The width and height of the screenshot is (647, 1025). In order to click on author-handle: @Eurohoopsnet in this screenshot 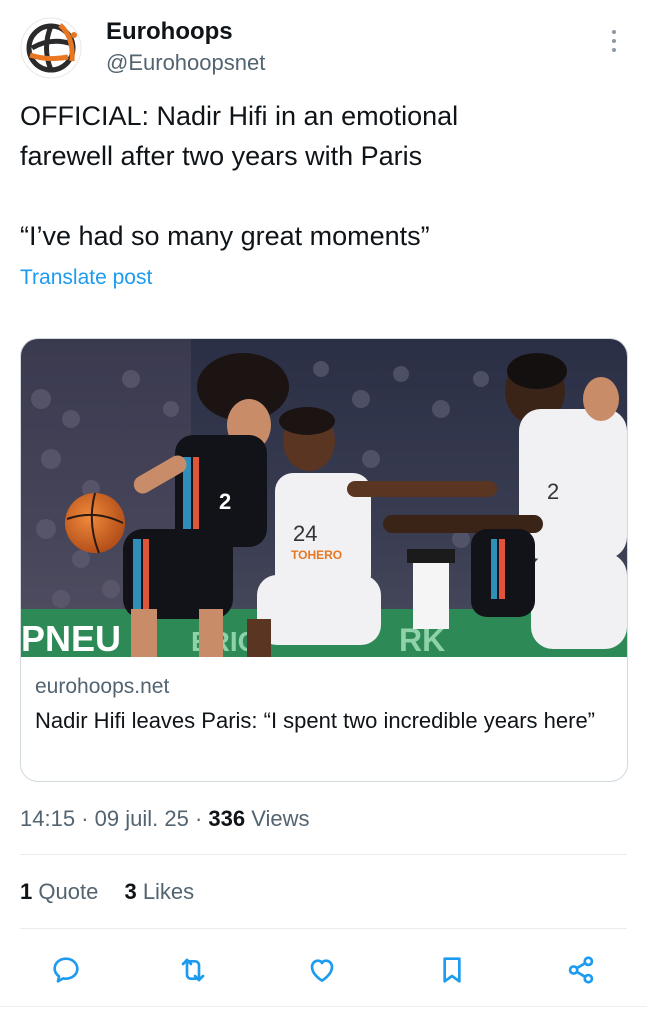, I will do `click(185, 63)`.